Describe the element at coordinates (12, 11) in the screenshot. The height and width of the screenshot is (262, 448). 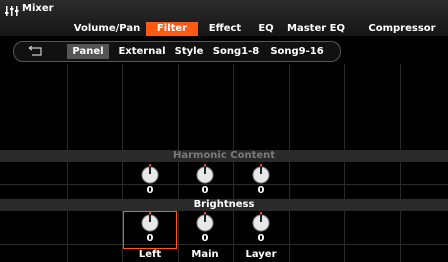
I see `mixer-sliders-icon` at that location.